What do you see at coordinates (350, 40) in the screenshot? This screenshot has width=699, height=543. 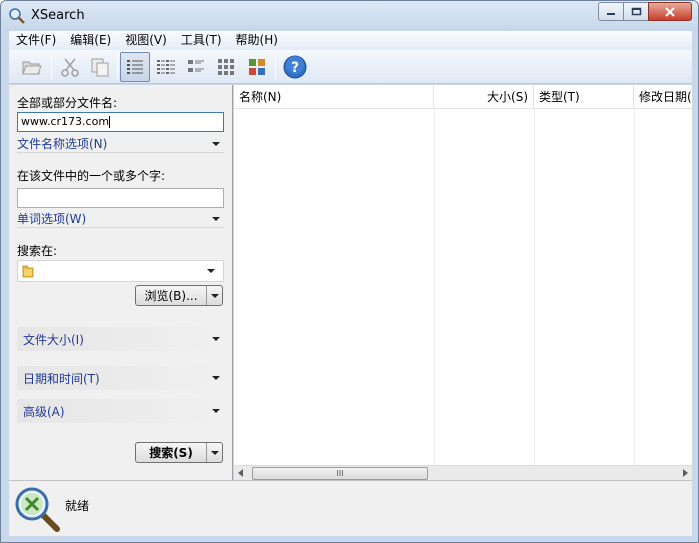 I see `menu-bar: 文件(F) 编辑(E) 视图(V) 工具(T) 帮助(H)` at bounding box center [350, 40].